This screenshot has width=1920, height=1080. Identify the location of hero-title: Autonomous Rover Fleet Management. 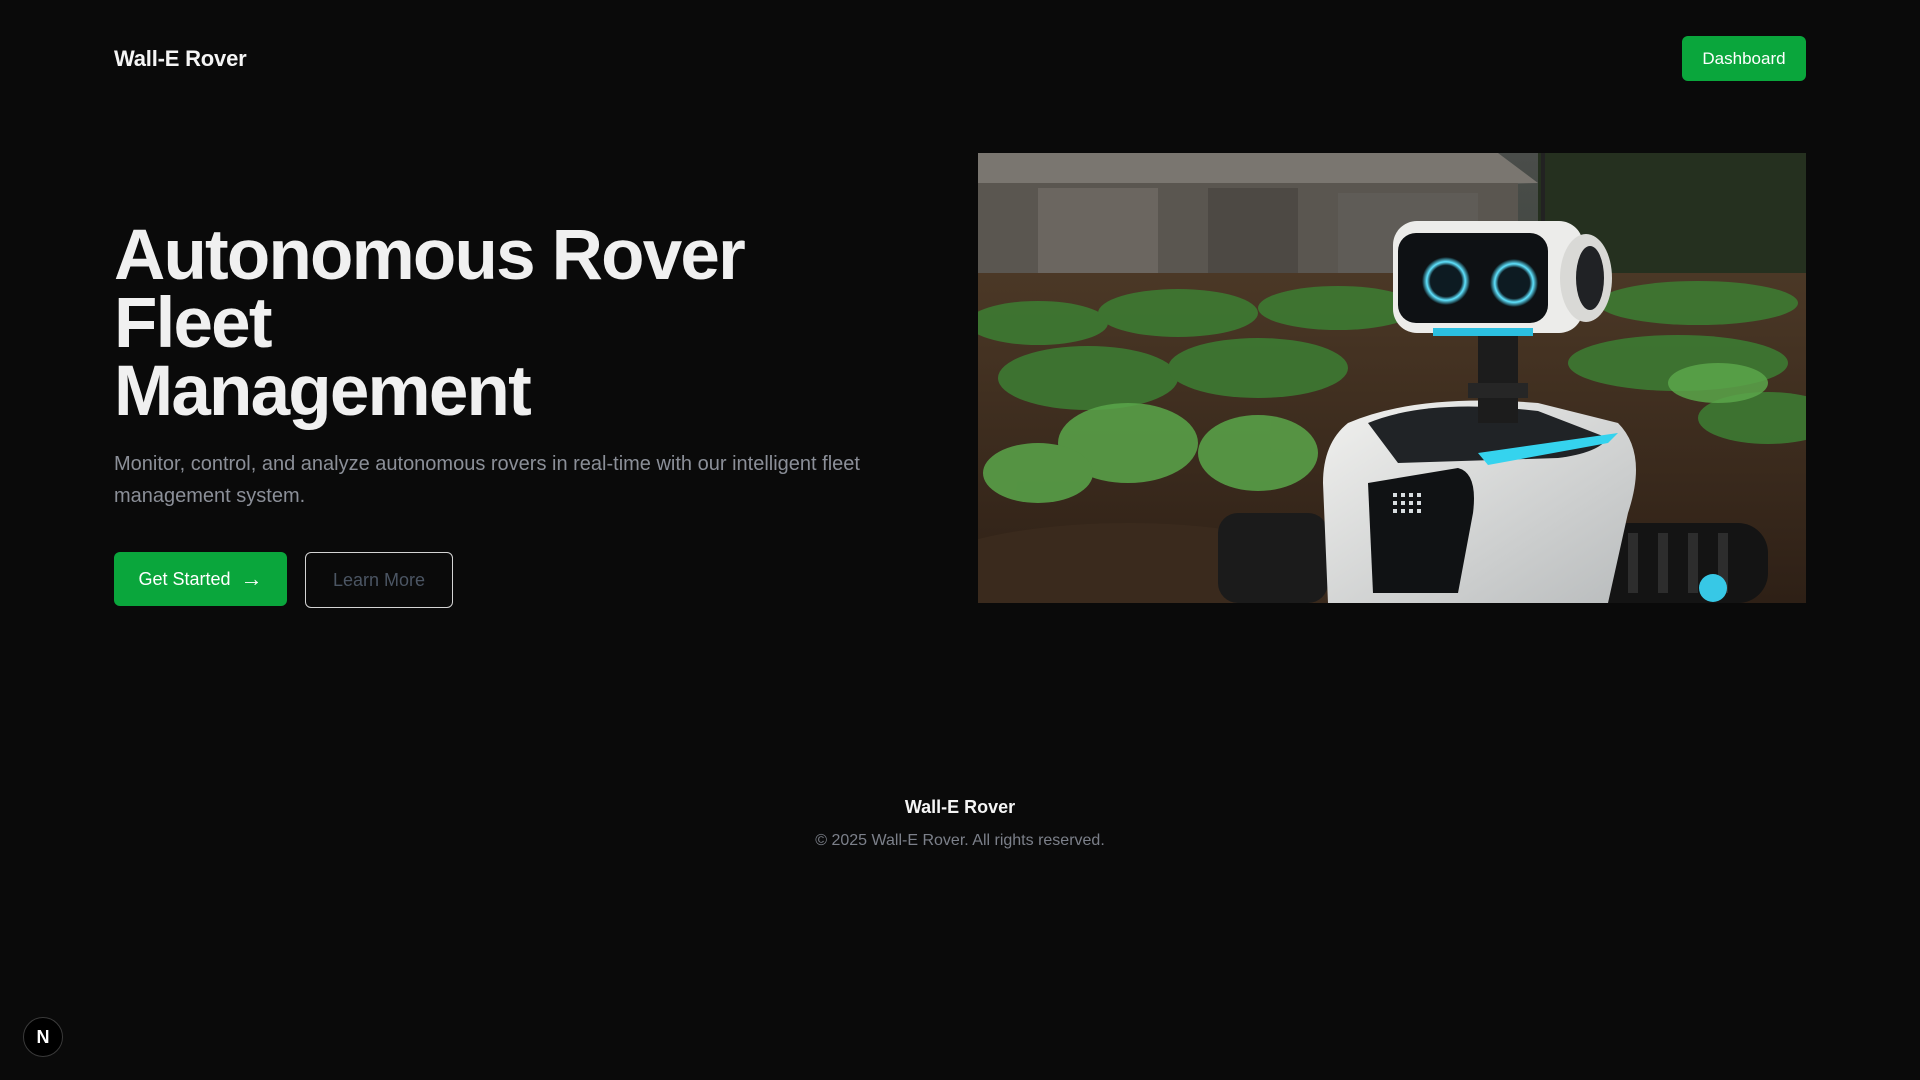
(514, 323).